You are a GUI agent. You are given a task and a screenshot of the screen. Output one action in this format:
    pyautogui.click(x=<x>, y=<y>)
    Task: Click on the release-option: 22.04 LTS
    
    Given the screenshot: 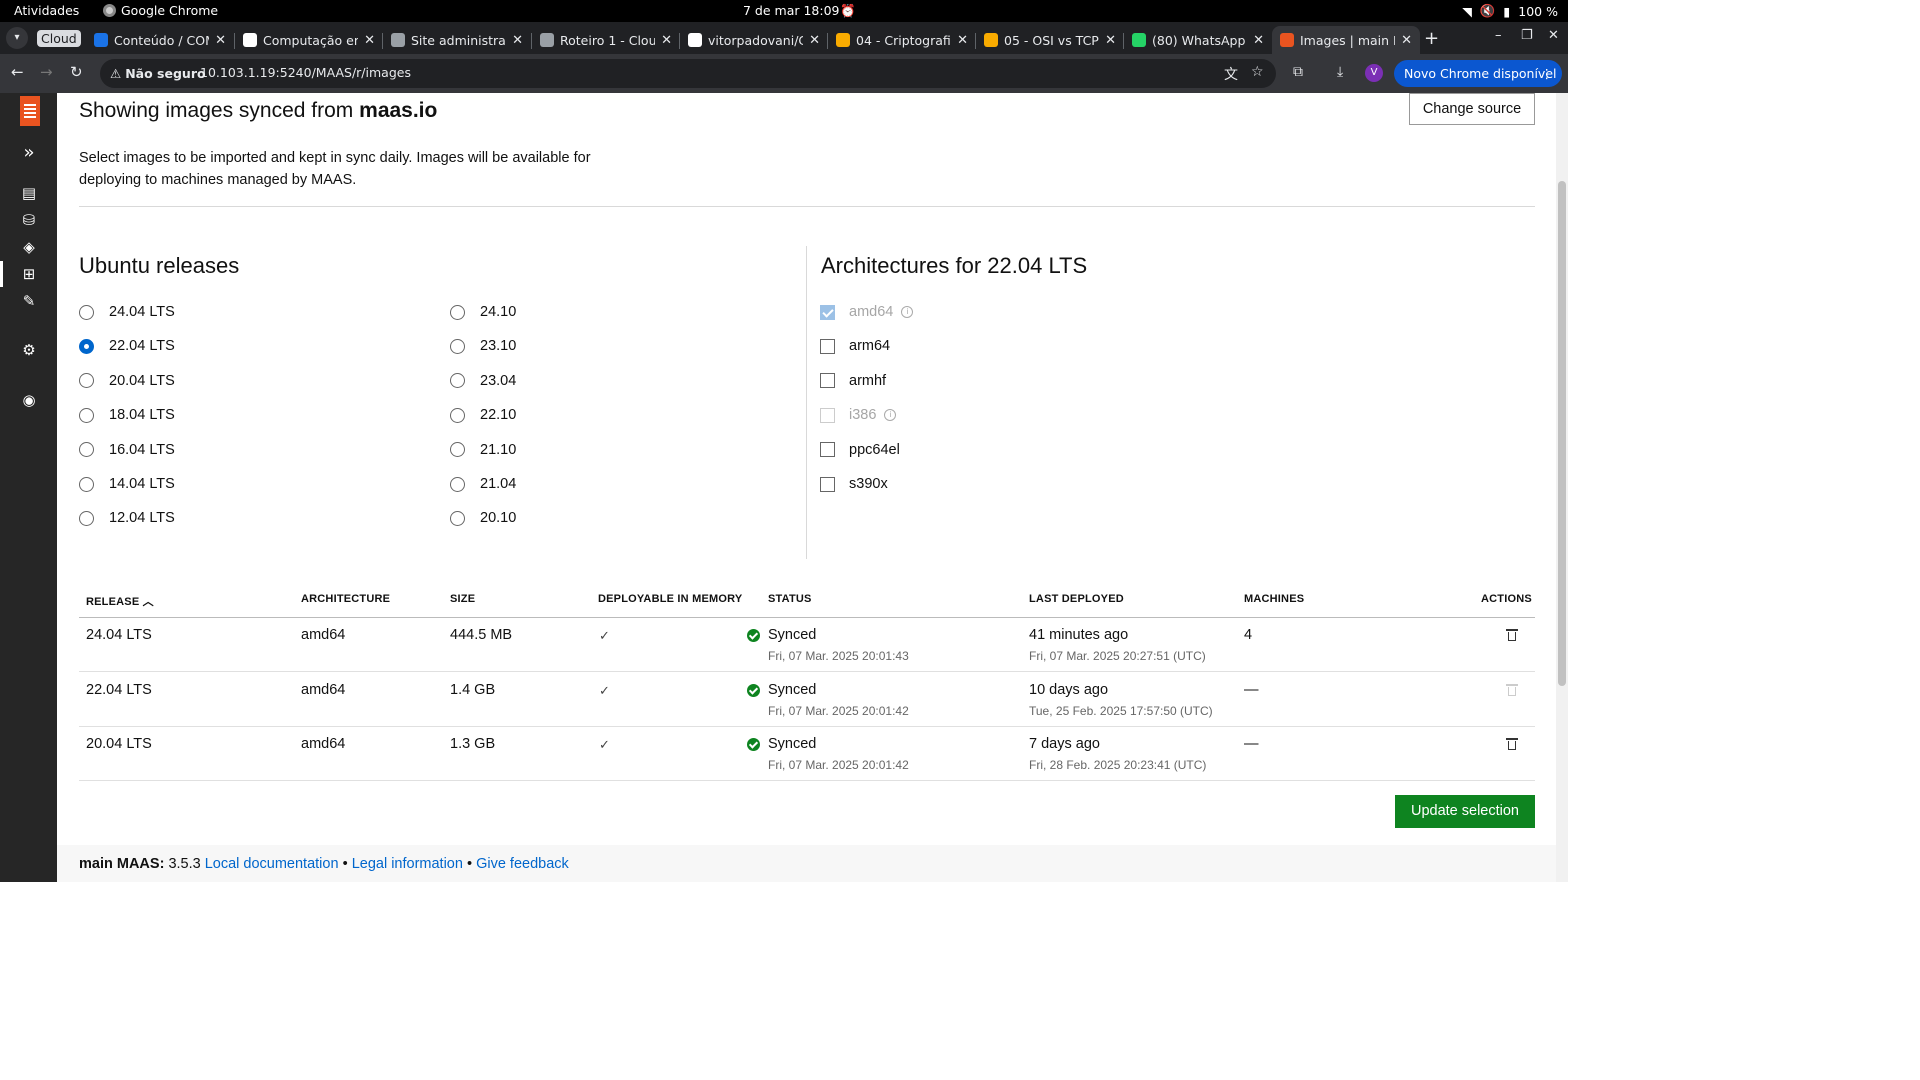 What is the action you would take?
    pyautogui.click(x=127, y=346)
    